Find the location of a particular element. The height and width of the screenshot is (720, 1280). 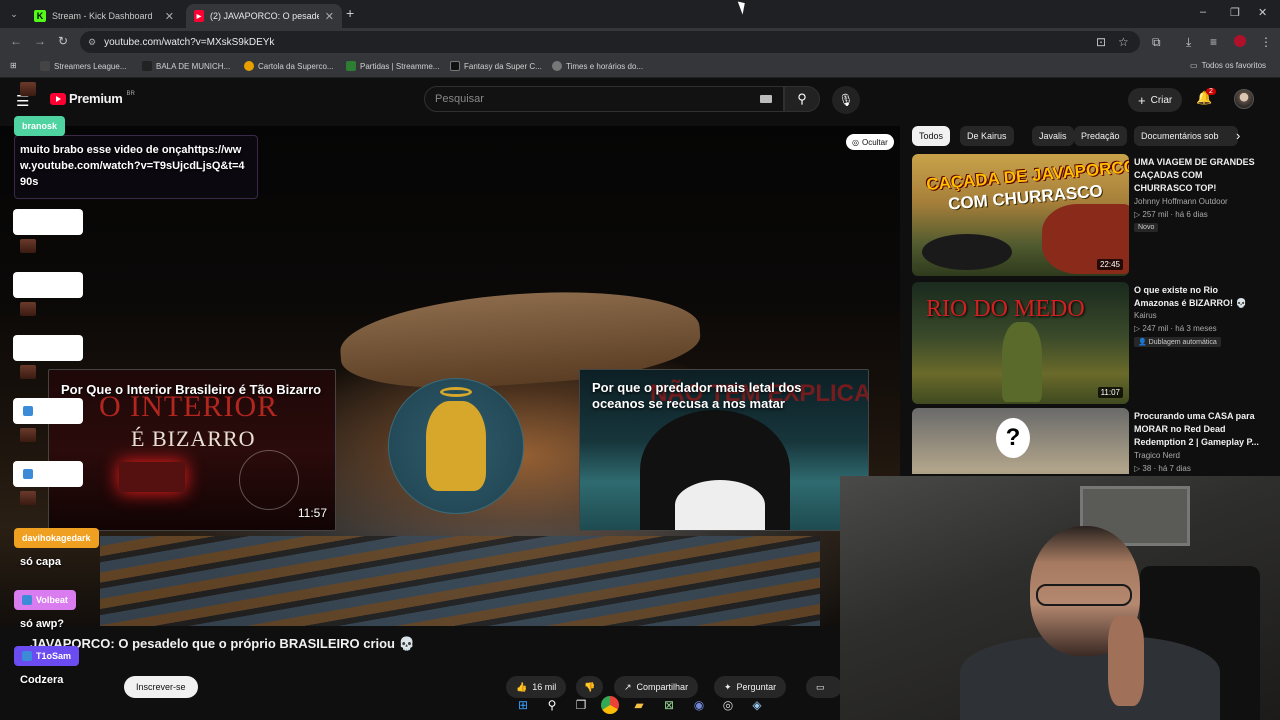

file-explorer-icon: ▰ is located at coordinates (639, 705).